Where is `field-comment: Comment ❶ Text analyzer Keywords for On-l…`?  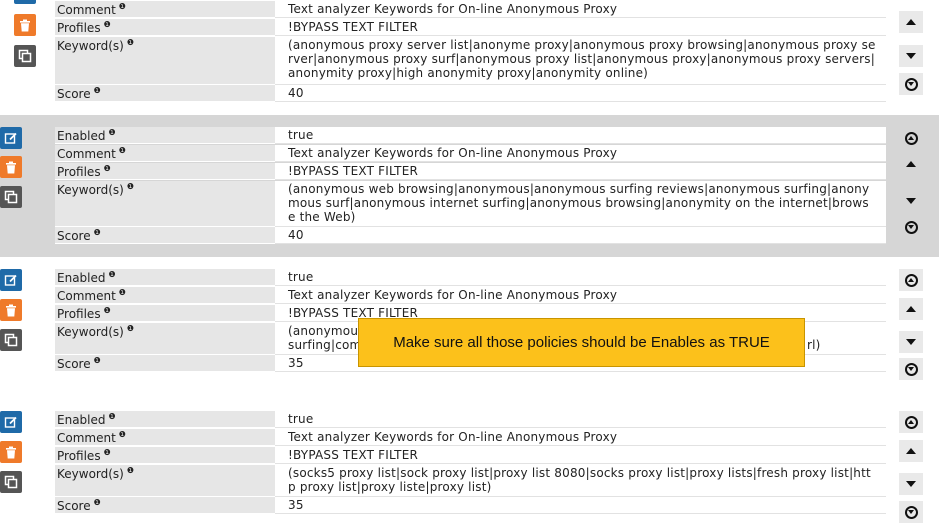
field-comment: Comment ❶ Text analyzer Keywords for On-l… is located at coordinates (470, 153).